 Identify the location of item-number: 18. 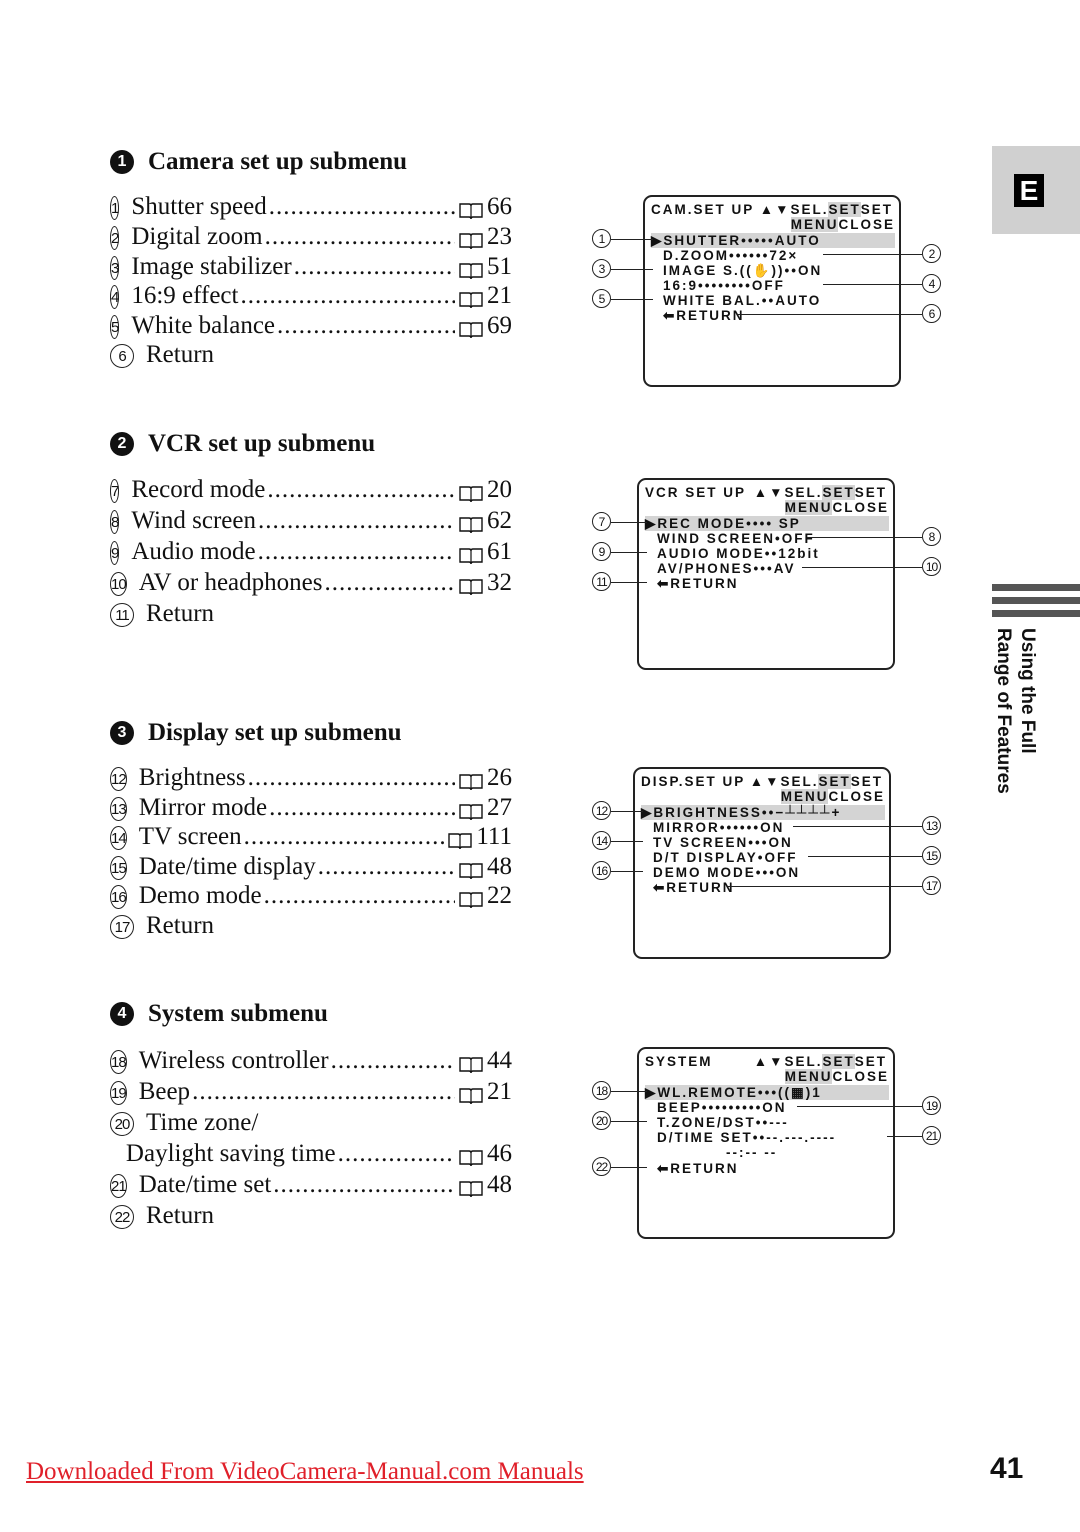
(118, 1062).